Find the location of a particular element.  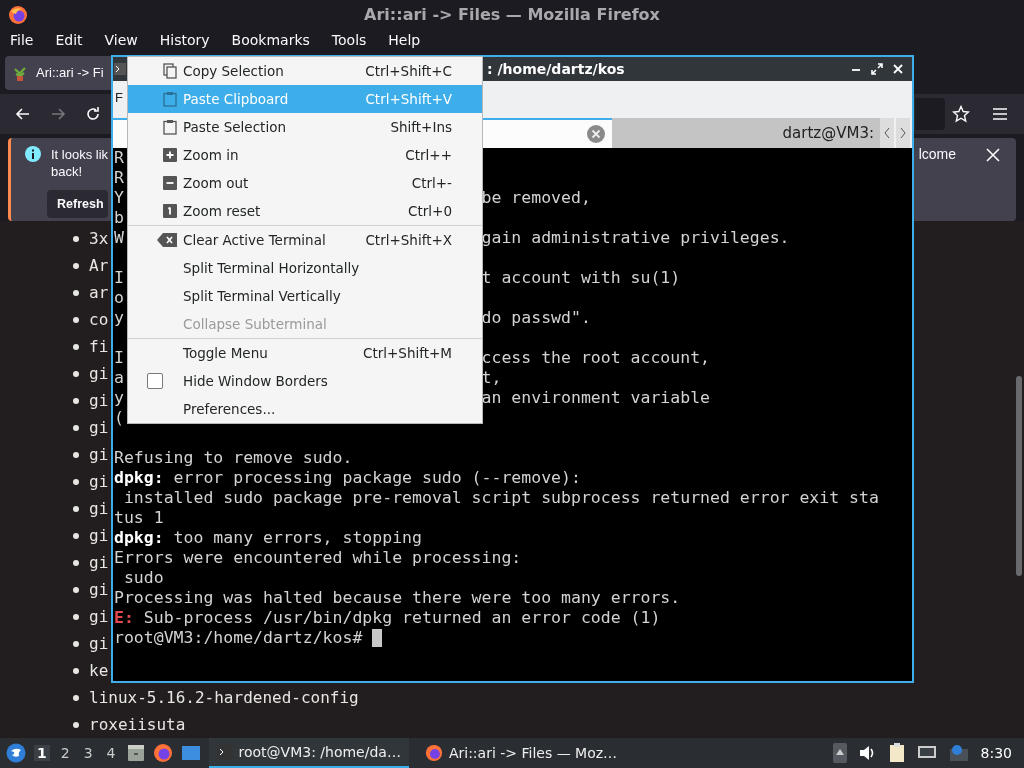

terminal-text: W is located at coordinates (119, 238).